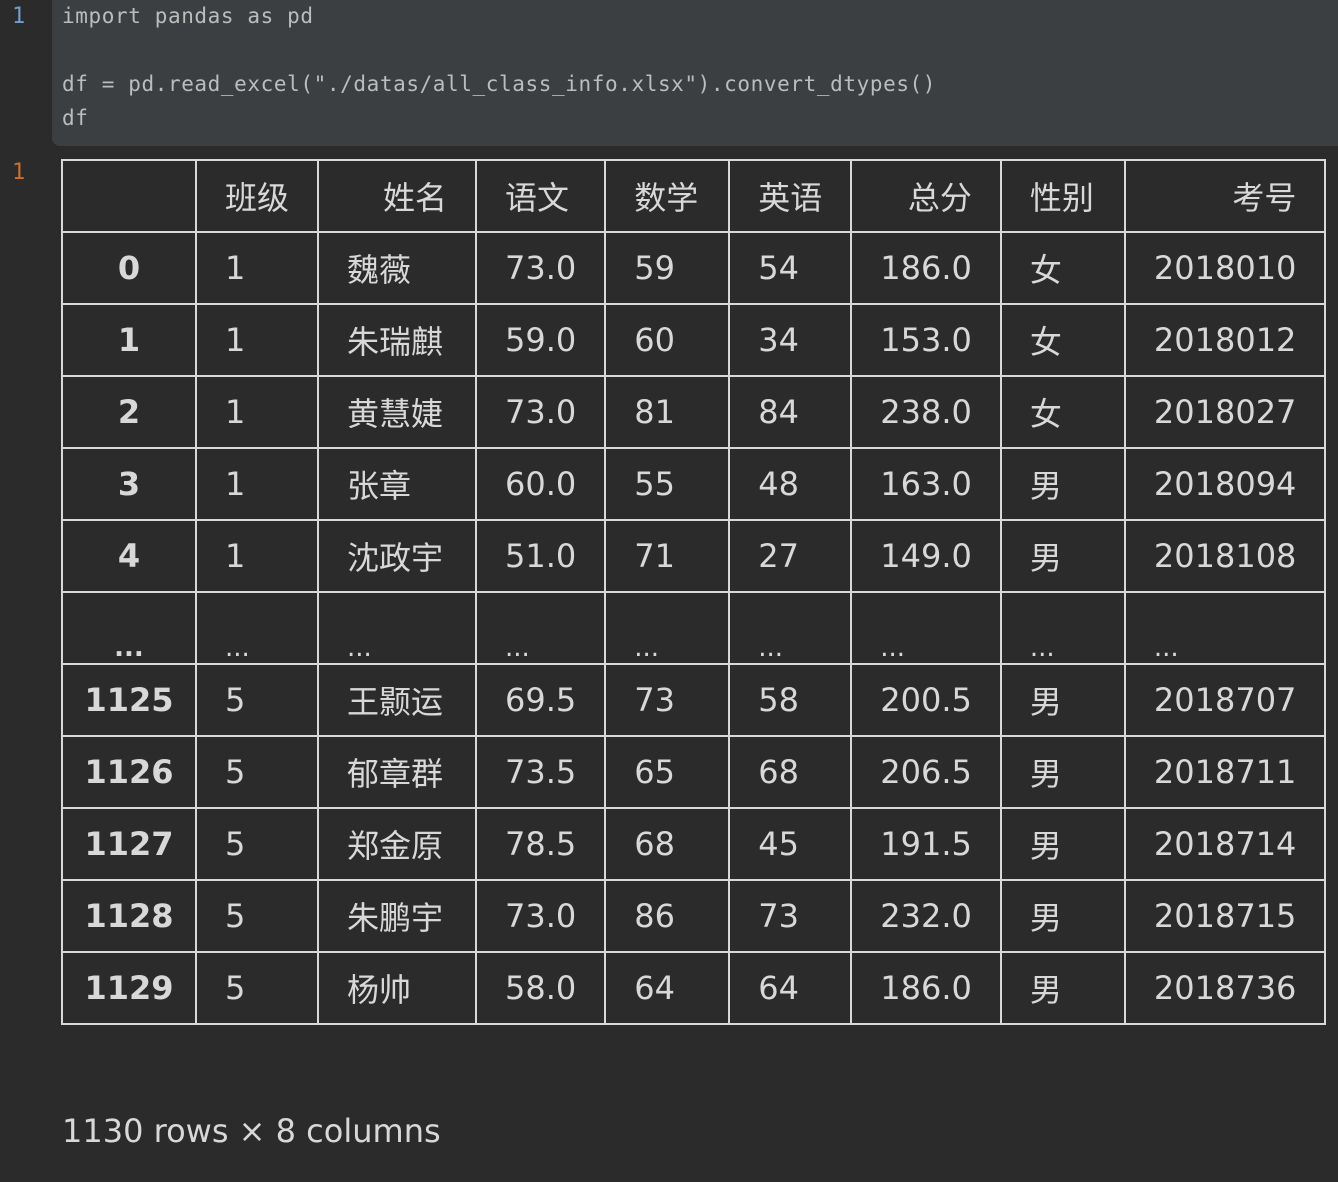 This screenshot has height=1182, width=1338. I want to click on cell-math: 64, so click(667, 988).